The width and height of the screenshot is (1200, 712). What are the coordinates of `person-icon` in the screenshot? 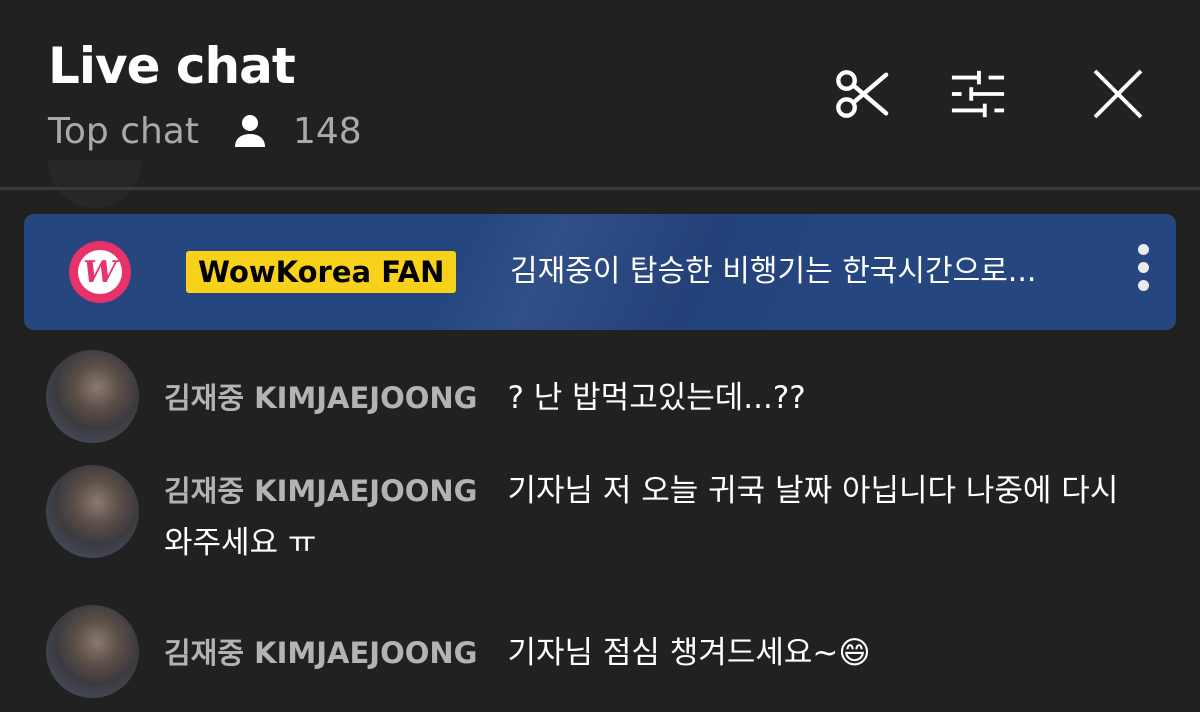 It's located at (249, 131).